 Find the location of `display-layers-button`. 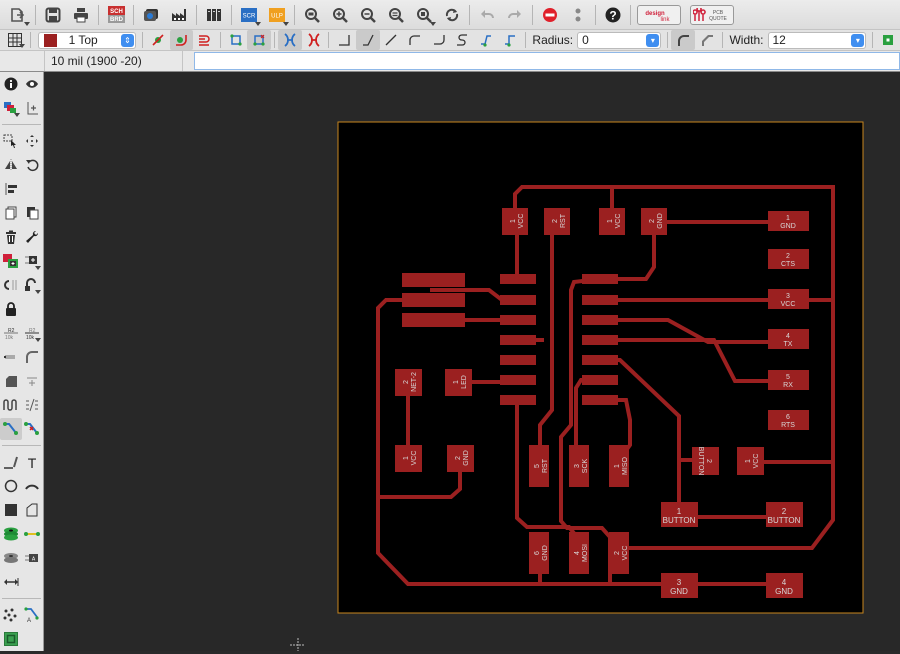

display-layers-button is located at coordinates (11, 108).